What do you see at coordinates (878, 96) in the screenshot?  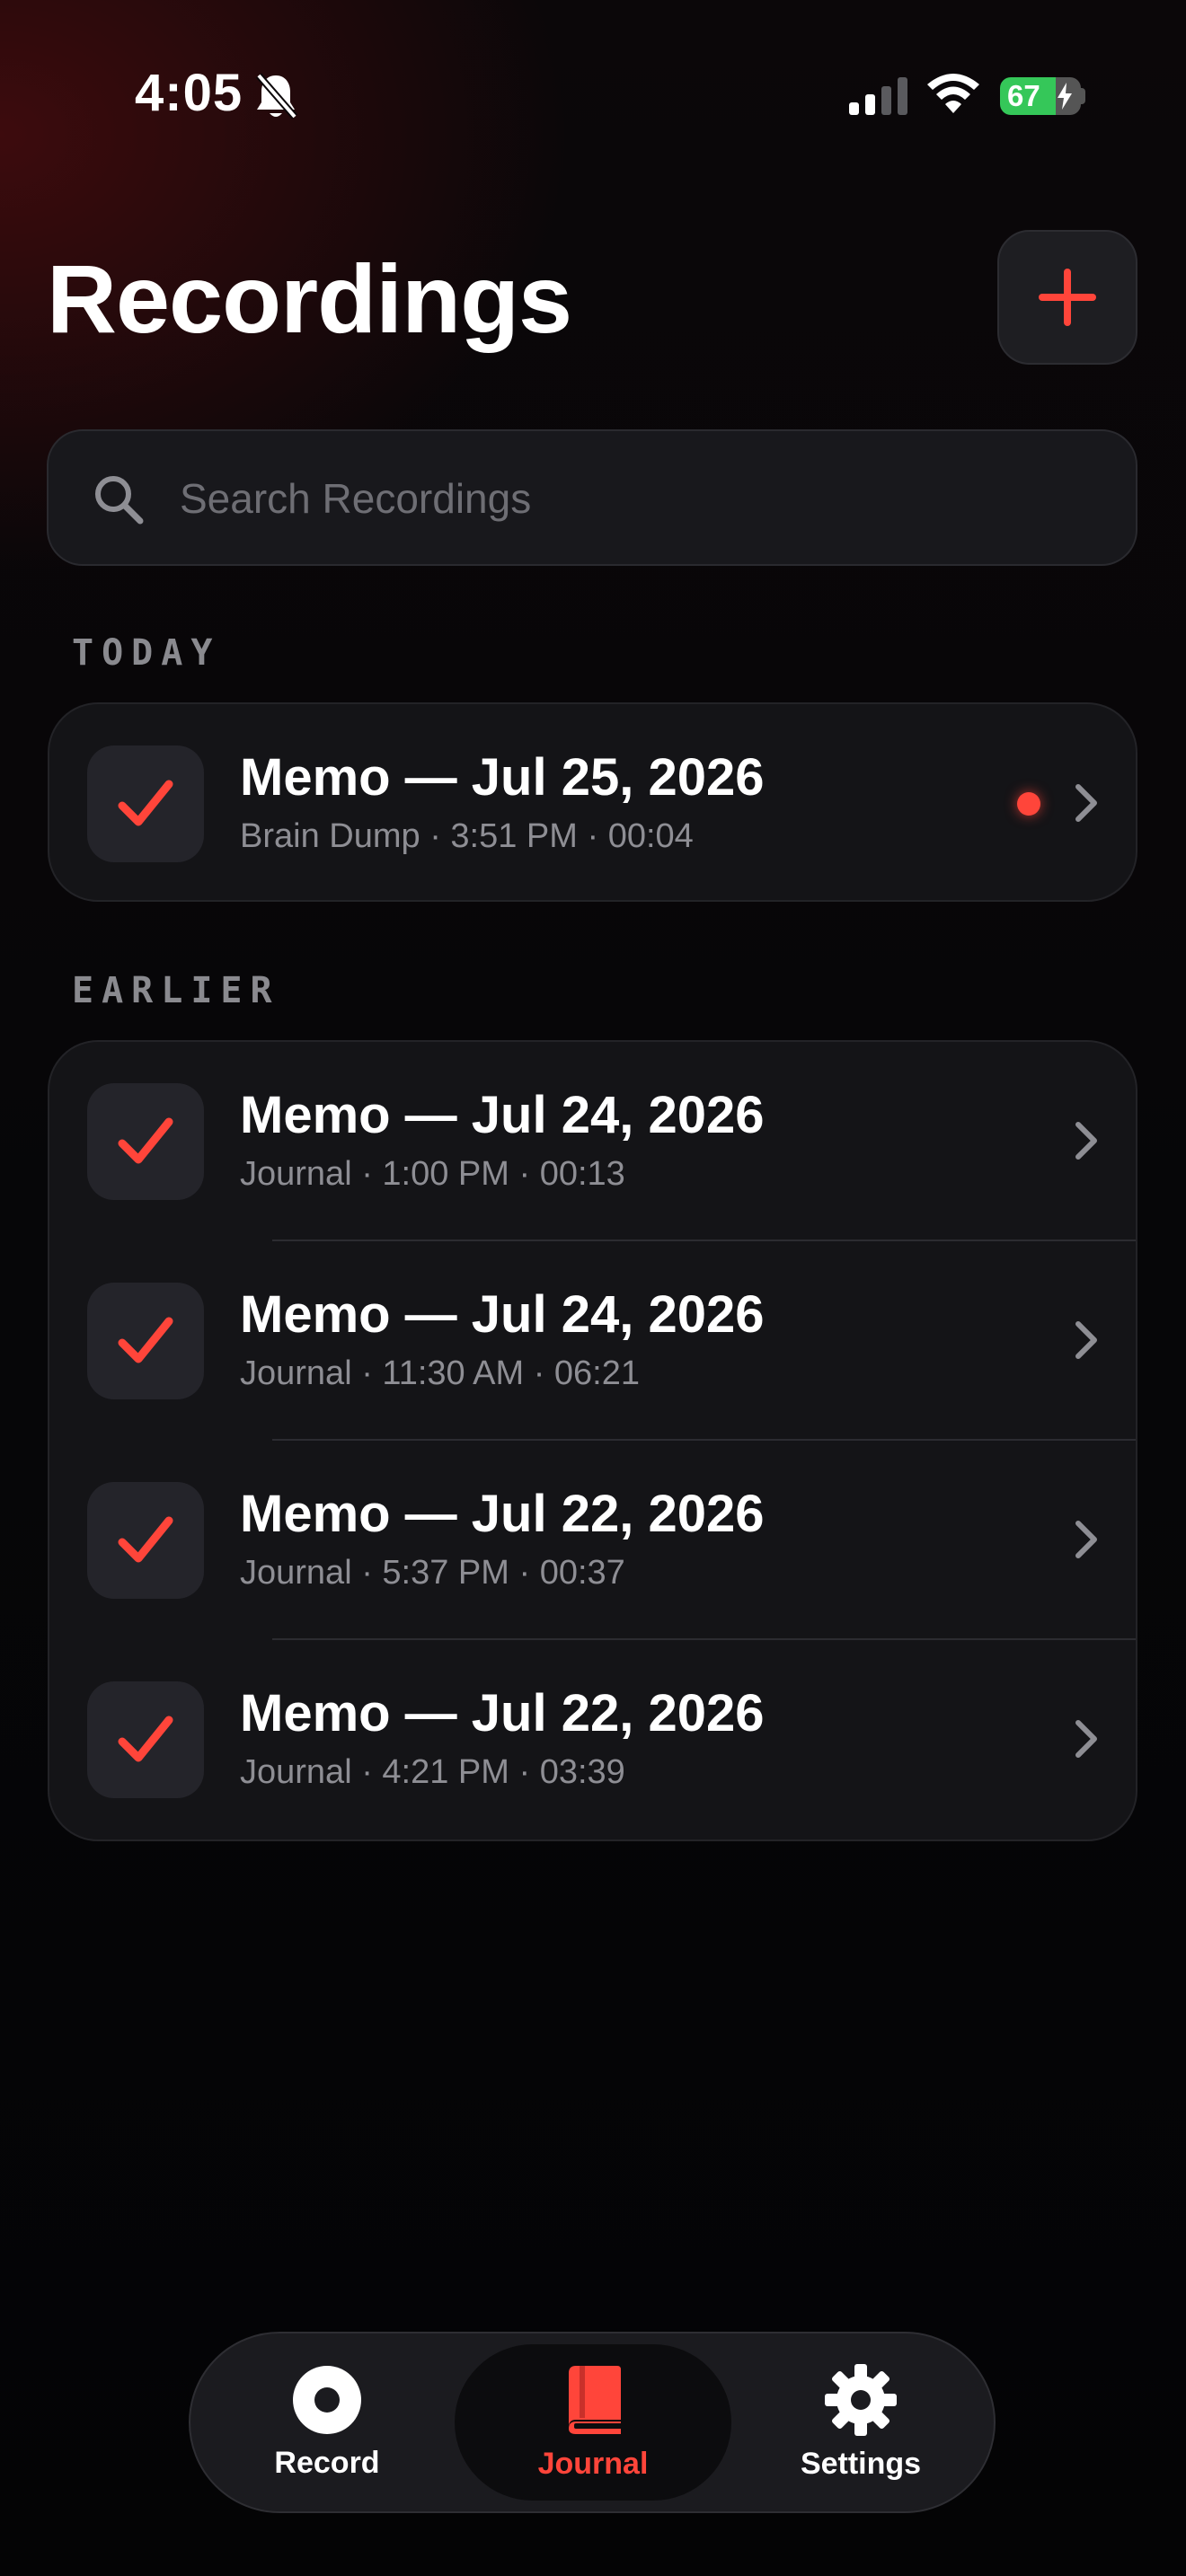 I see `cellular-signal-icon` at bounding box center [878, 96].